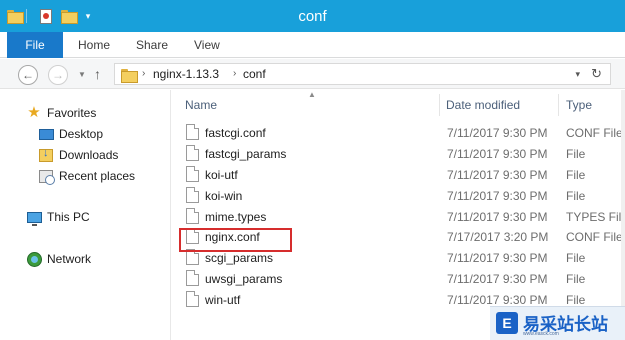 The height and width of the screenshot is (340, 625). I want to click on sidebar-item-recent-places: Recent places, so click(86, 176).